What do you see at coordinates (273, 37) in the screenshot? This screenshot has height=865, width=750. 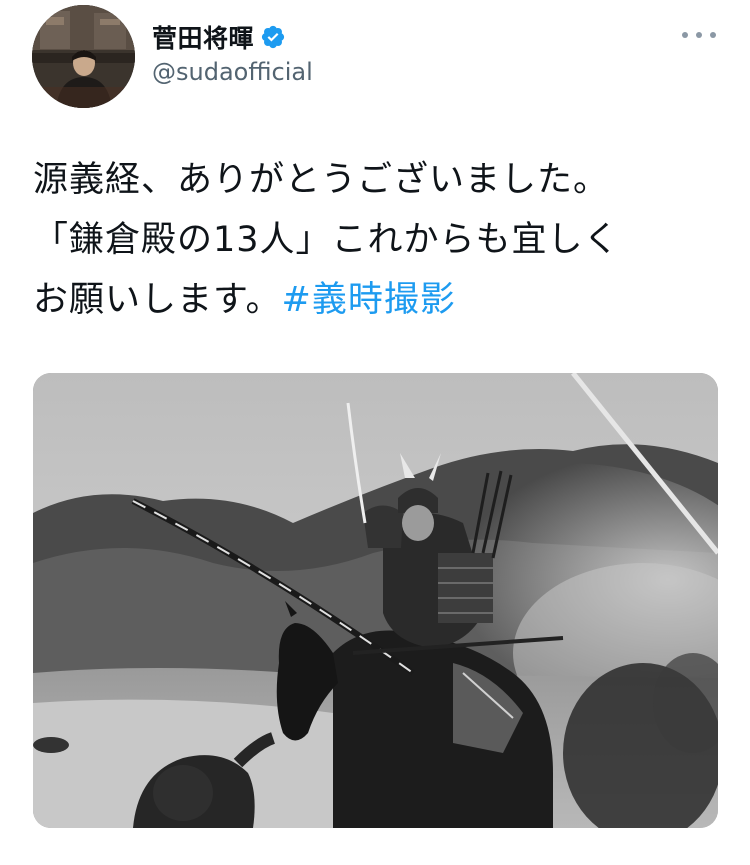 I see `verified-badge-icon` at bounding box center [273, 37].